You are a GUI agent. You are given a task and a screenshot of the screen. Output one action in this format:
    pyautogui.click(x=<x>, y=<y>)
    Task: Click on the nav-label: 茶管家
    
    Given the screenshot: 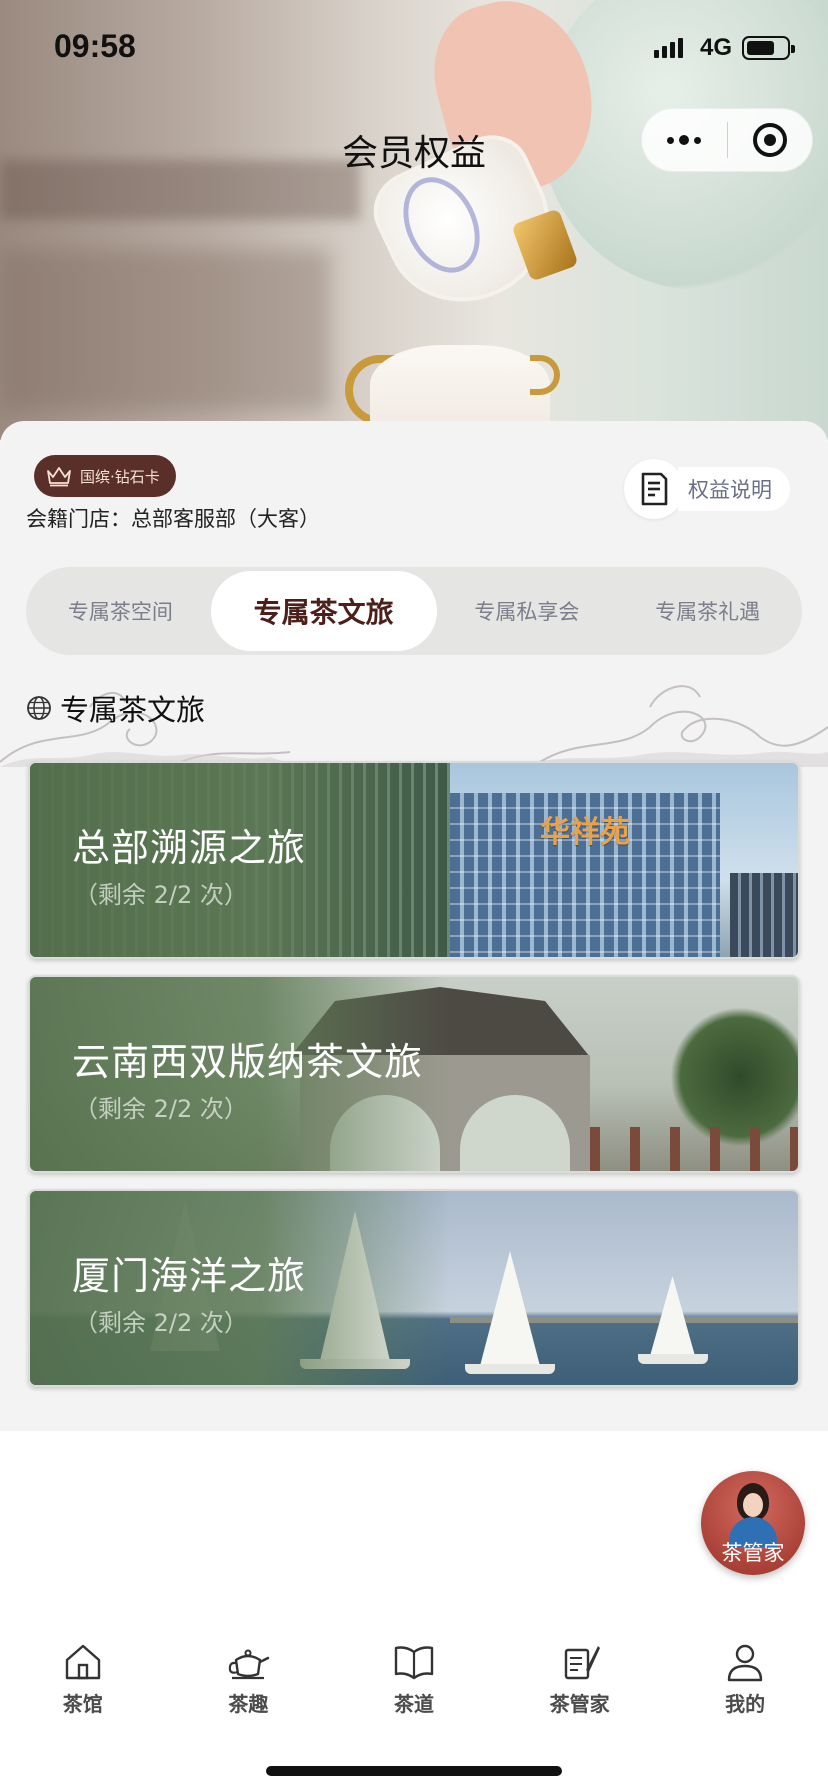 What is the action you would take?
    pyautogui.click(x=579, y=1704)
    